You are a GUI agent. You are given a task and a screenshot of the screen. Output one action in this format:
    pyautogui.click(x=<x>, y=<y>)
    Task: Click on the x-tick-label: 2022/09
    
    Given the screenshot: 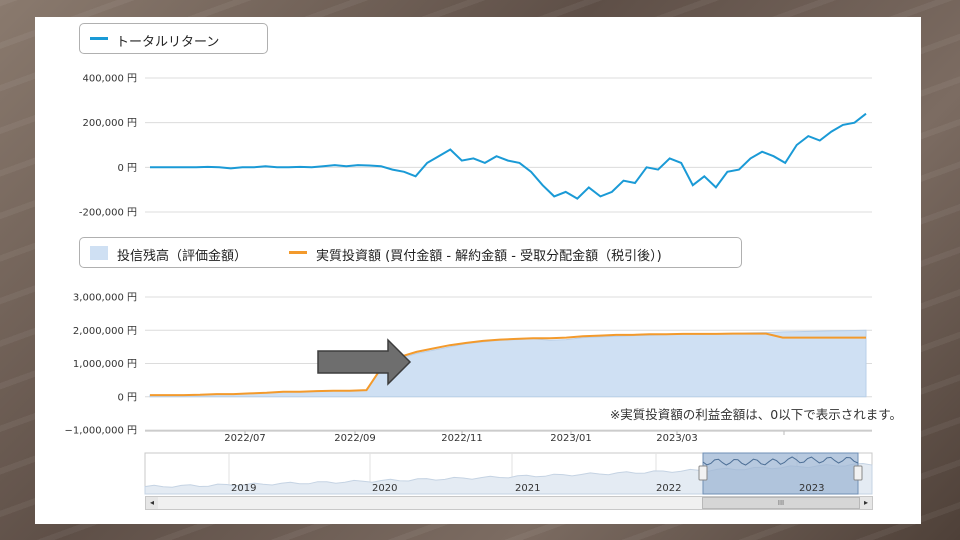 What is the action you would take?
    pyautogui.click(x=355, y=438)
    